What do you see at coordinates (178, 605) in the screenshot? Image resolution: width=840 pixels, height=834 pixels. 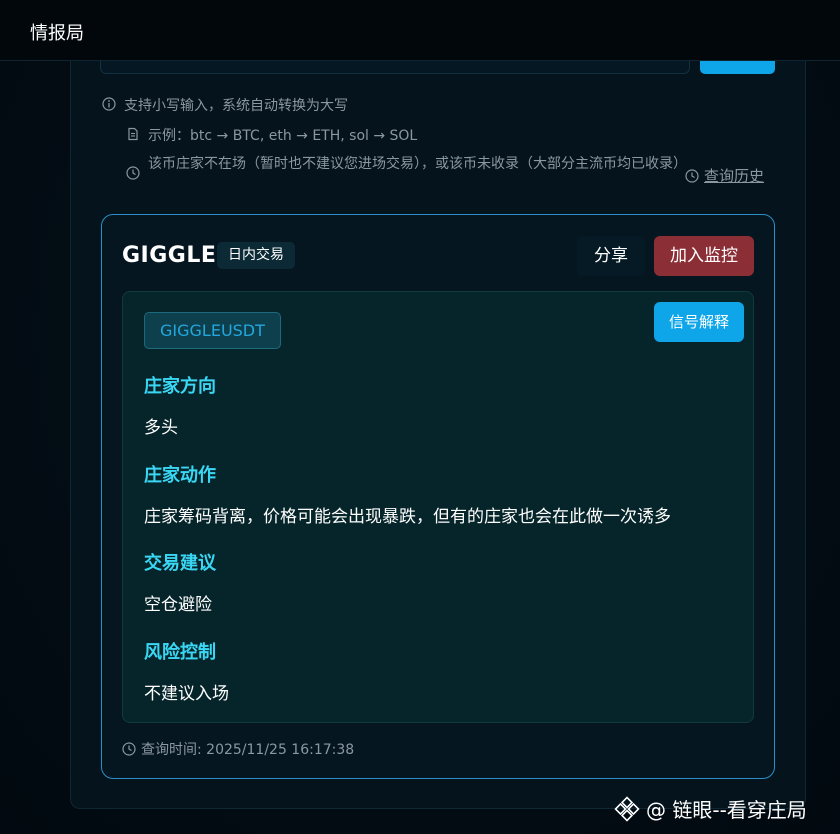 I see `section-value-advice: 空仓避险` at bounding box center [178, 605].